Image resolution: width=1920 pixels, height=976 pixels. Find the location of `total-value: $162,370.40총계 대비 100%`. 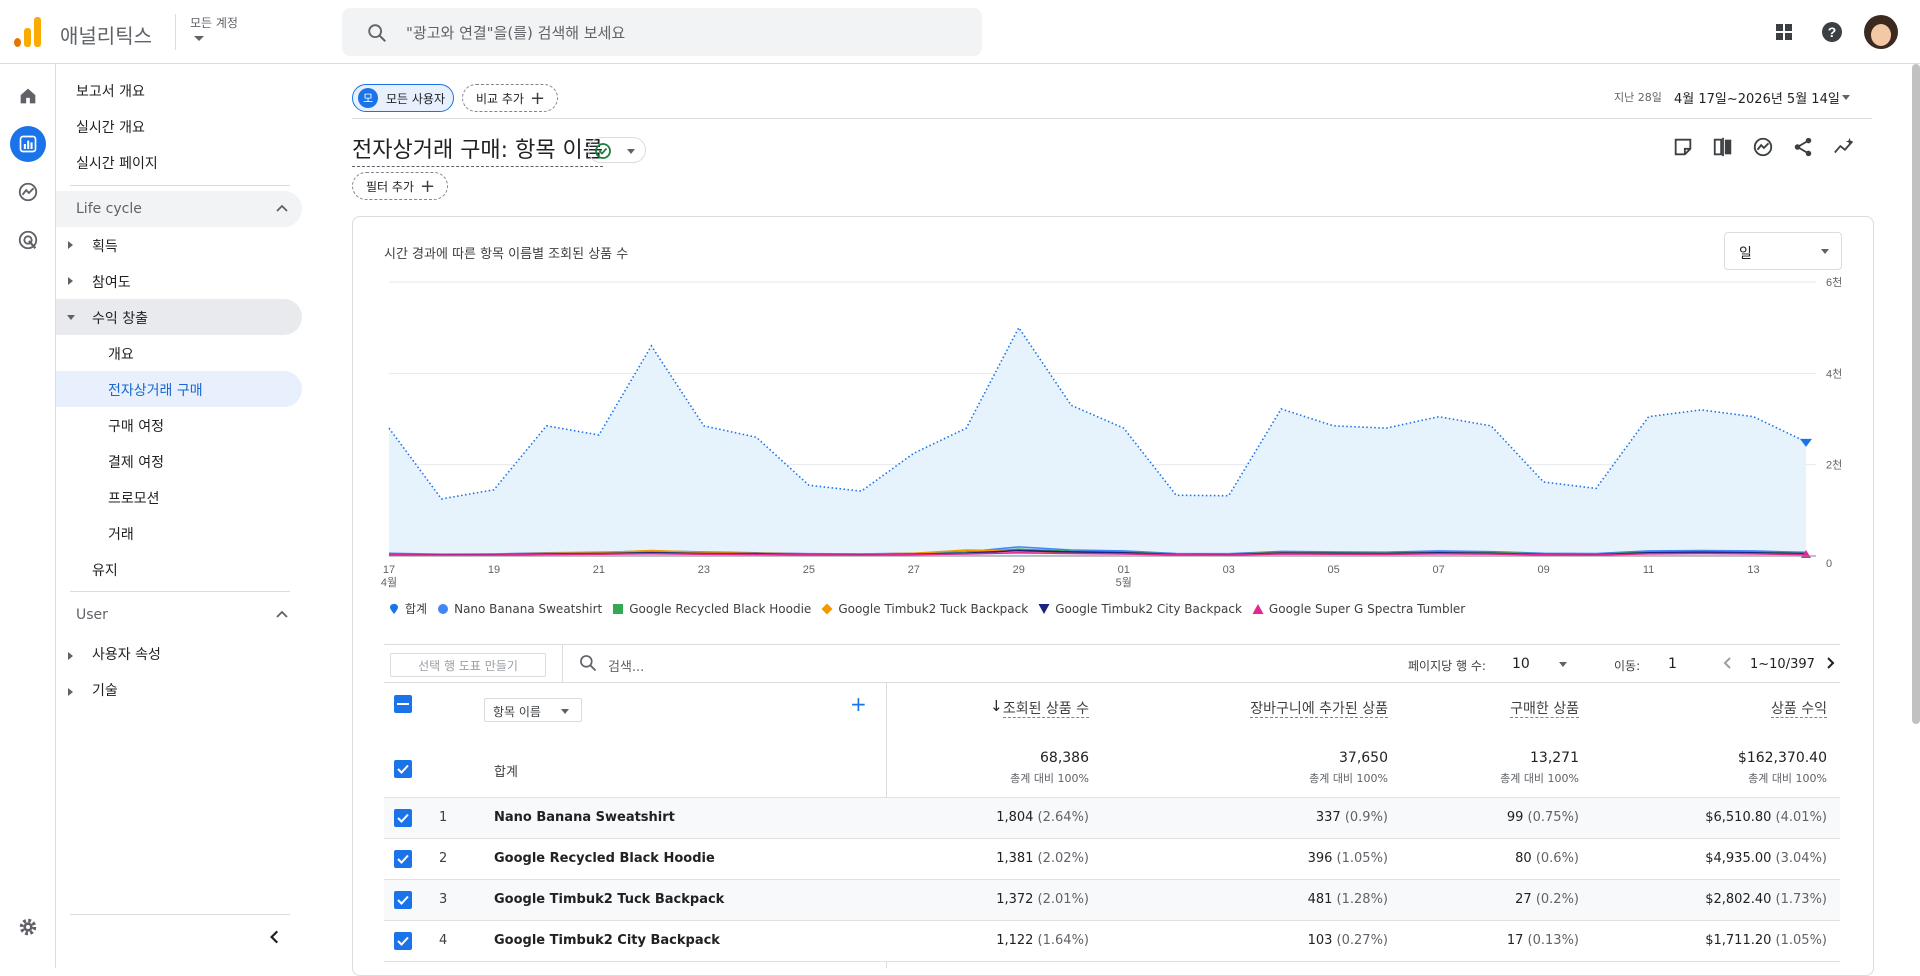

total-value: $162,370.40총계 대비 100% is located at coordinates (1782, 768).